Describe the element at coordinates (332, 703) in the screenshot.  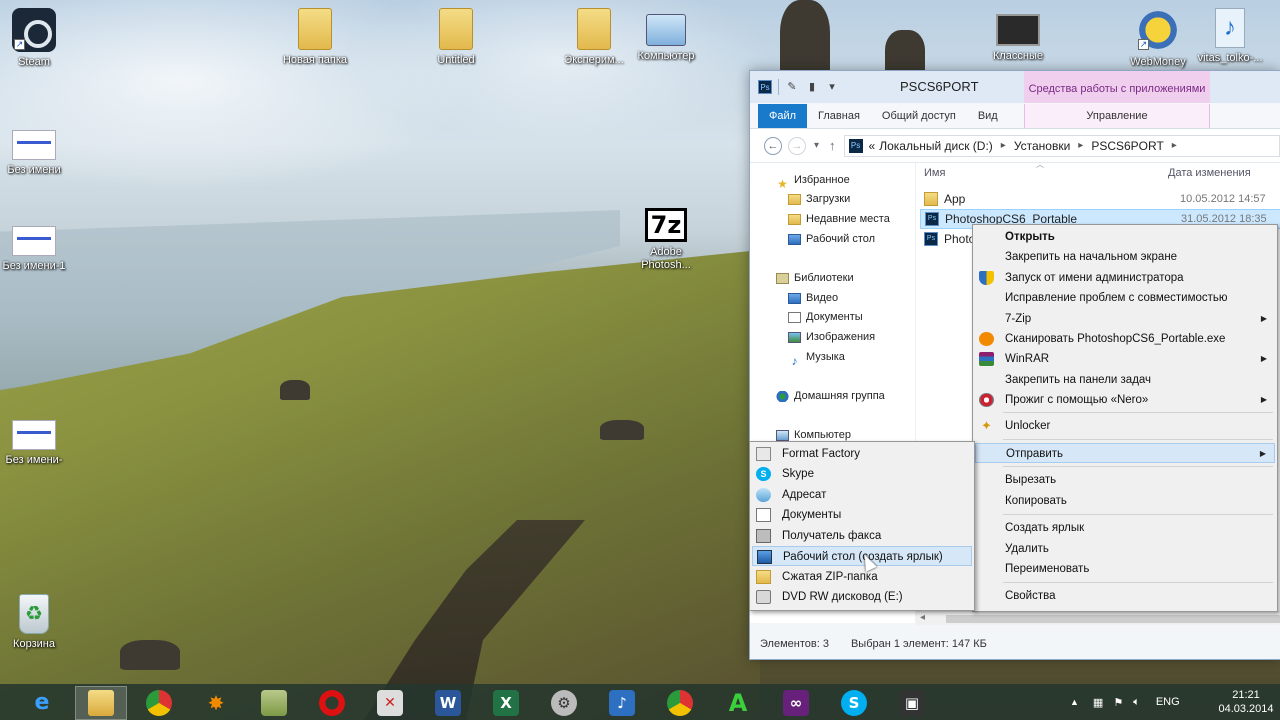
I see `taskbar-opera` at that location.